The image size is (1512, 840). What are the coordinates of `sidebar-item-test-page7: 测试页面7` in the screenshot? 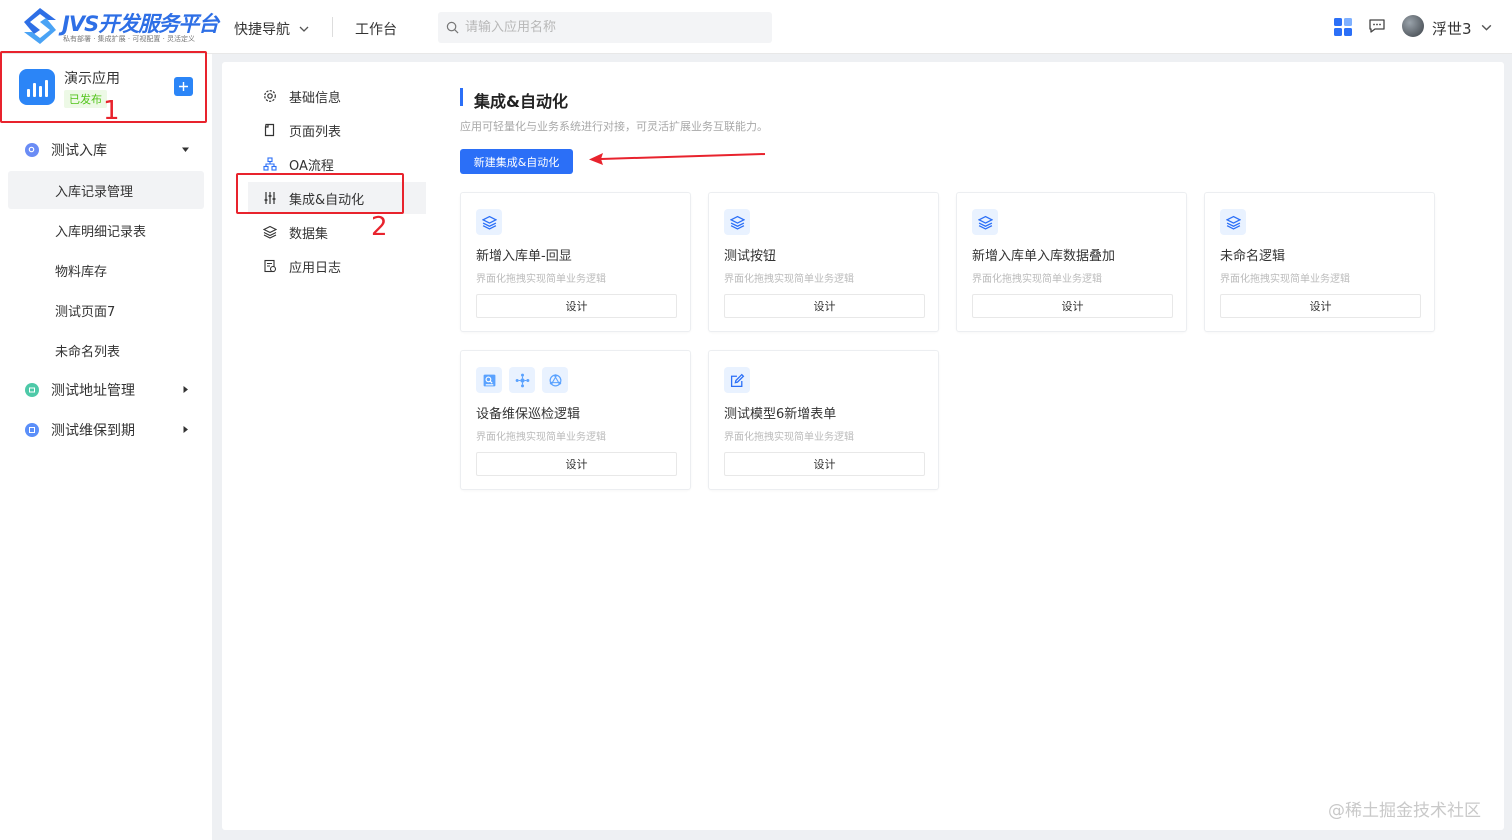 It's located at (106, 310).